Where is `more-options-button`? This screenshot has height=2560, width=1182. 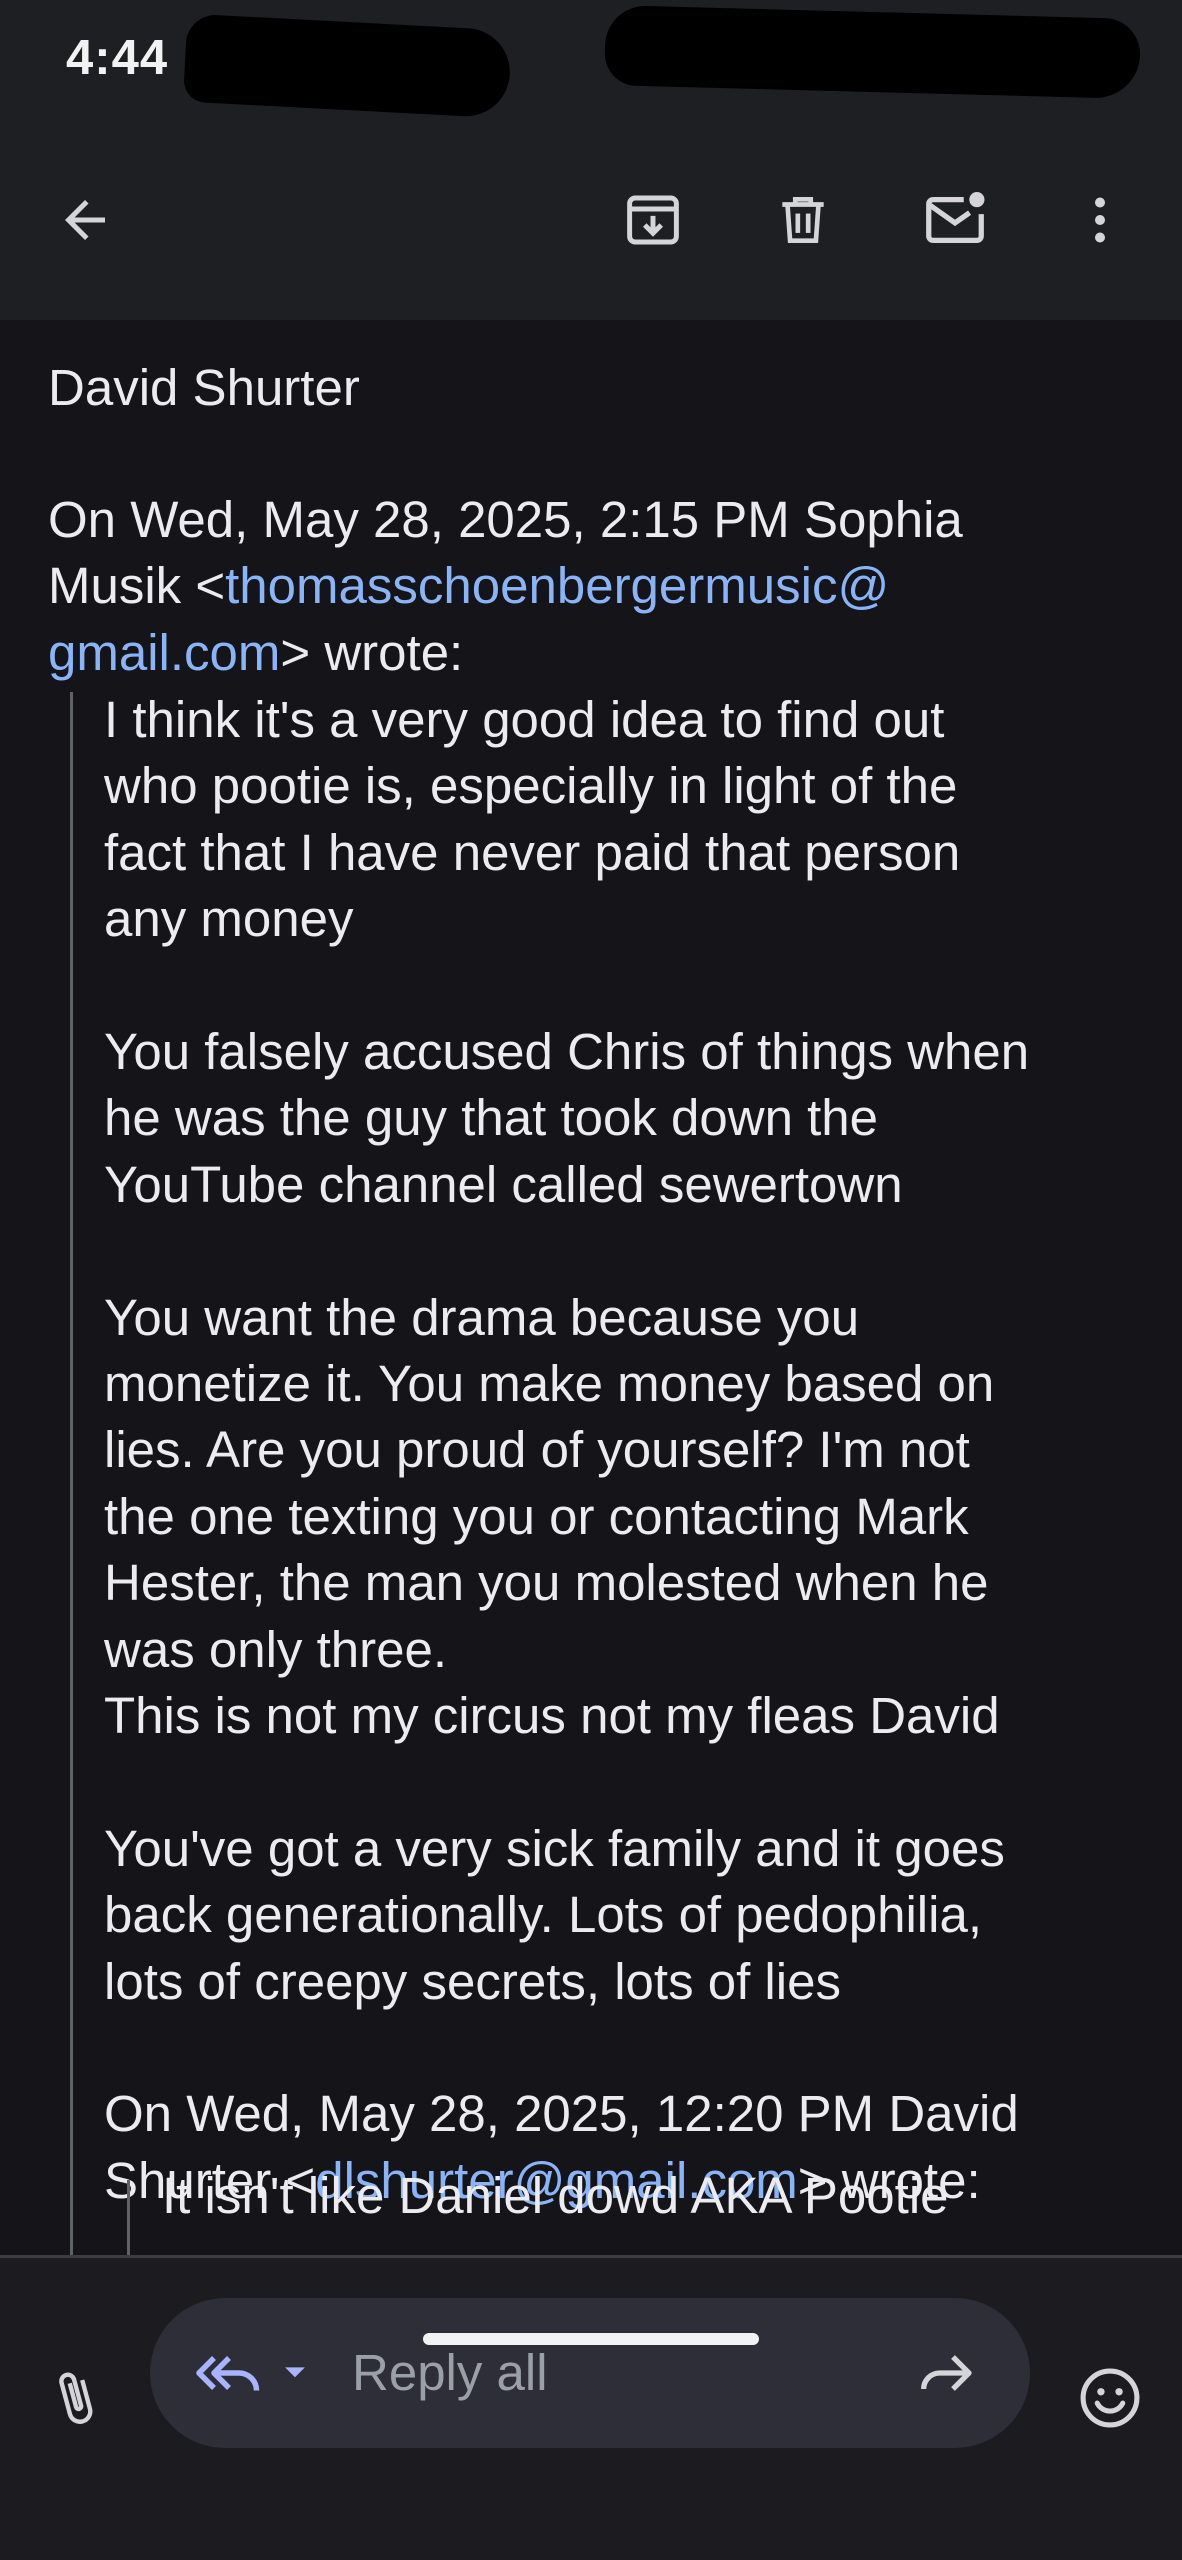
more-options-button is located at coordinates (1100, 220).